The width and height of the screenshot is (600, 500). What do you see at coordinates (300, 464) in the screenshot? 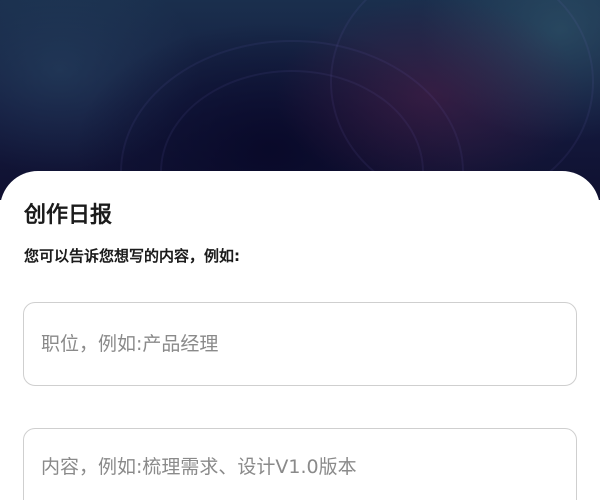
I see `content-input` at bounding box center [300, 464].